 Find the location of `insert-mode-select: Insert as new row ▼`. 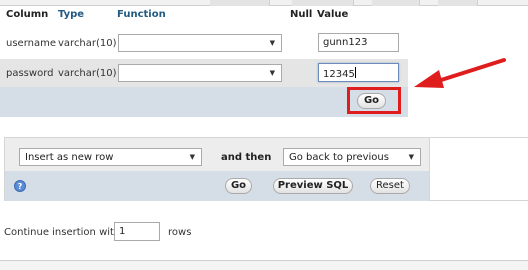

insert-mode-select: Insert as new row ▼ is located at coordinates (110, 157).